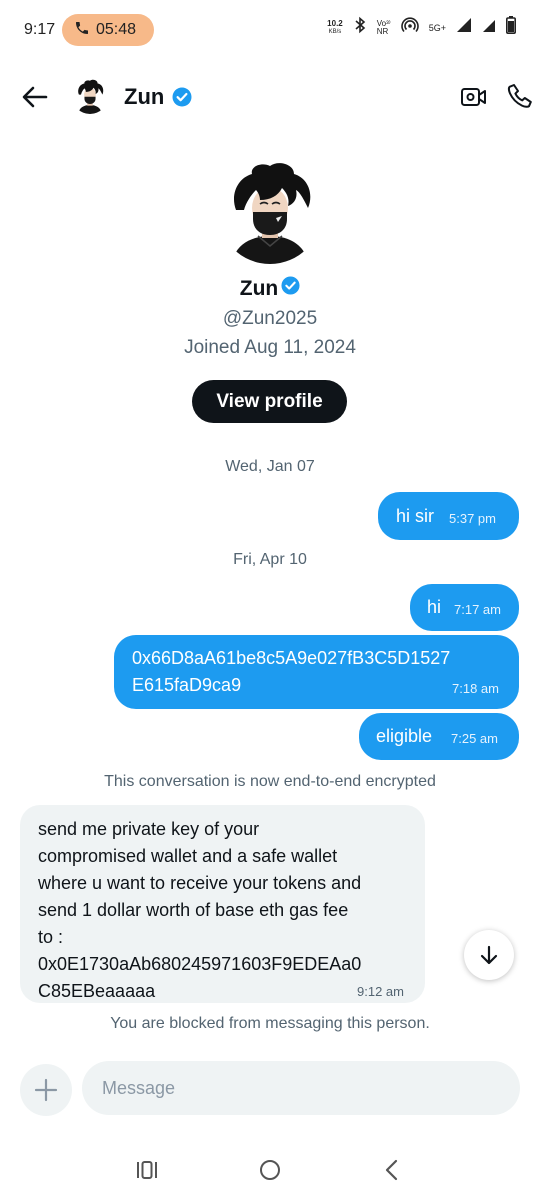 Image resolution: width=540 pixels, height=1200 pixels. I want to click on message-text-line: where u want to receive your tokens and, so click(200, 883).